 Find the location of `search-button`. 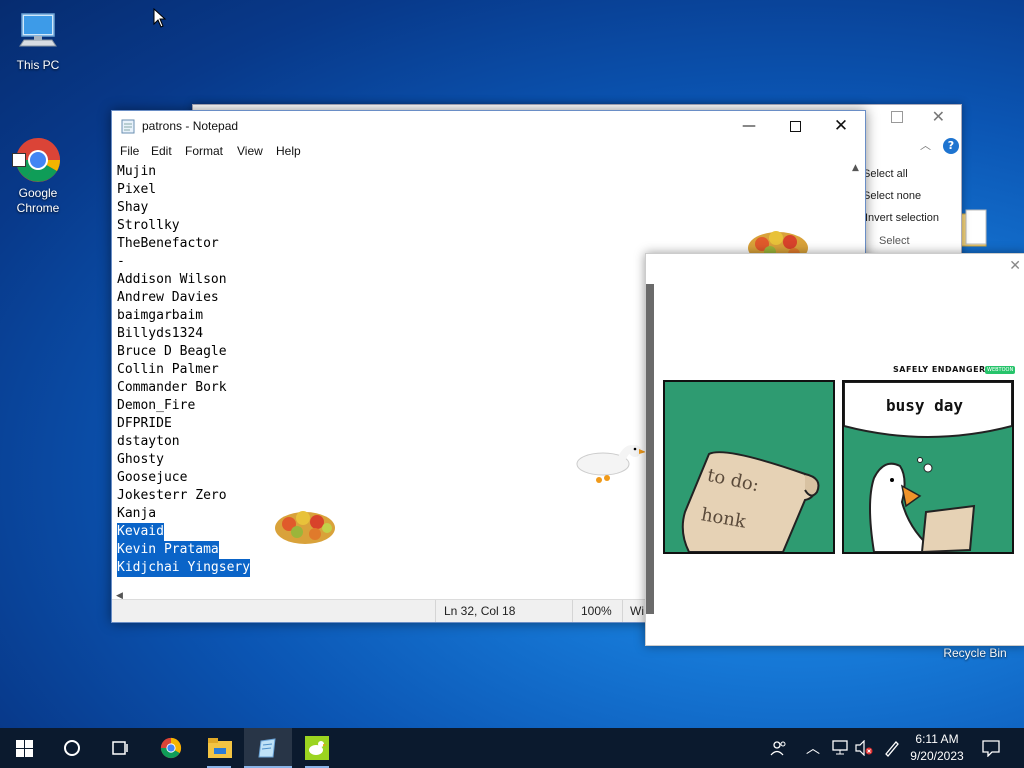

search-button is located at coordinates (72, 748).